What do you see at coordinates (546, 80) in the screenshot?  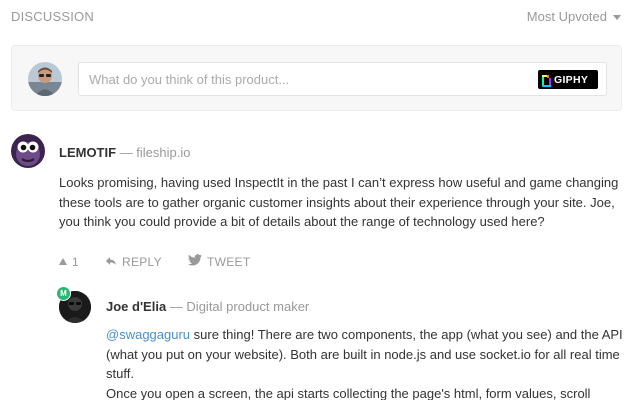 I see `giphy-icon` at bounding box center [546, 80].